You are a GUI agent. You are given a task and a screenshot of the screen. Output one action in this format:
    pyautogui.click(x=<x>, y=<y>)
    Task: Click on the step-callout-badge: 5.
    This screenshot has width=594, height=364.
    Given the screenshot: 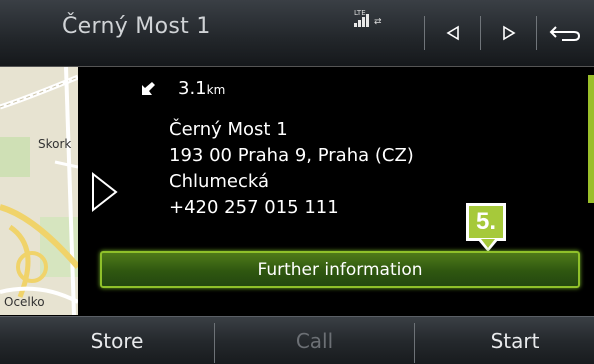 What is the action you would take?
    pyautogui.click(x=486, y=222)
    